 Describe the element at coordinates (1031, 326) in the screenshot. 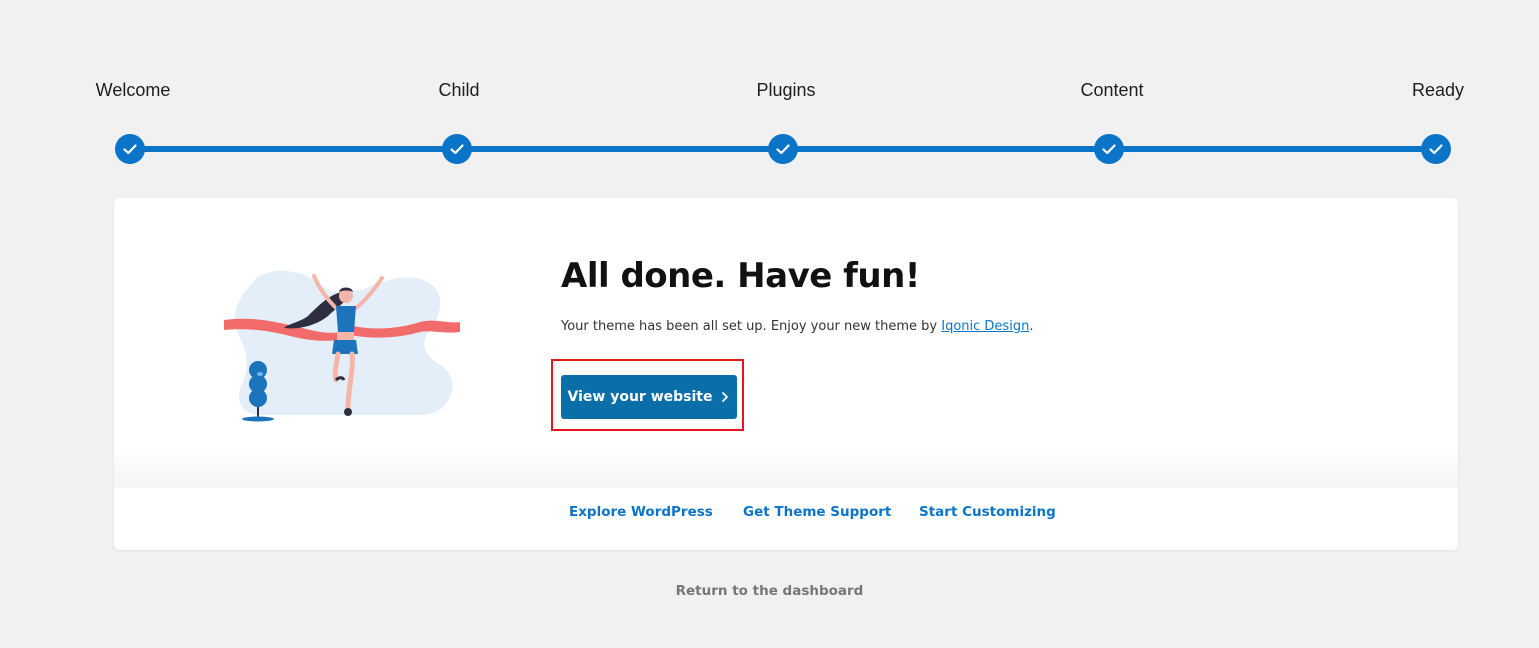

I see `subtext-suffix: .` at that location.